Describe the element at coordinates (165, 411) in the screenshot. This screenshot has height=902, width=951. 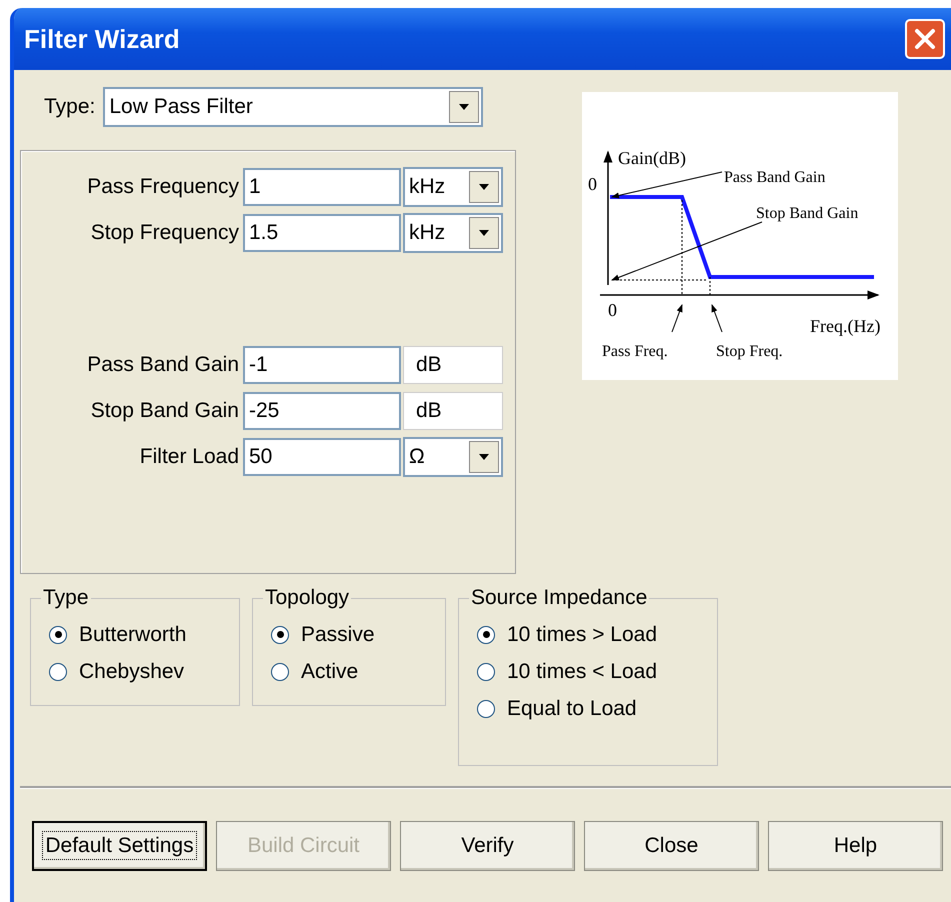
I see `field-label: Stop Band Gain` at that location.